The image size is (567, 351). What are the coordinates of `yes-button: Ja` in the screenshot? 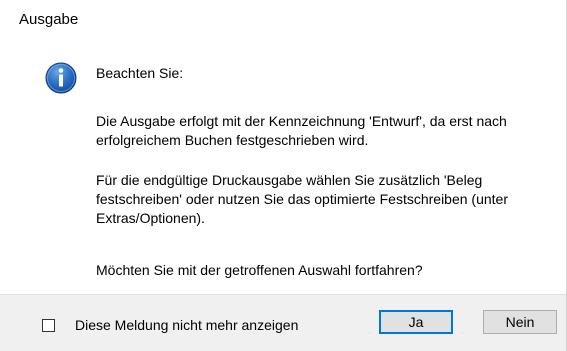 It's located at (416, 322).